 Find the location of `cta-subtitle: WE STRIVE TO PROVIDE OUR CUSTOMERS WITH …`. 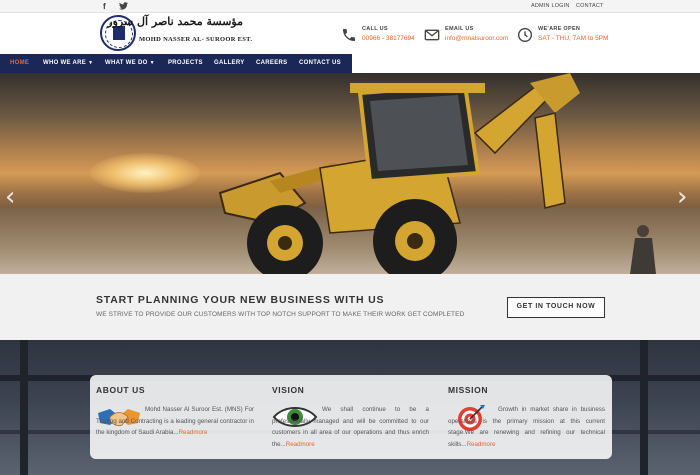

cta-subtitle: WE STRIVE TO PROVIDE OUR CUSTOMERS WITH … is located at coordinates (280, 314).